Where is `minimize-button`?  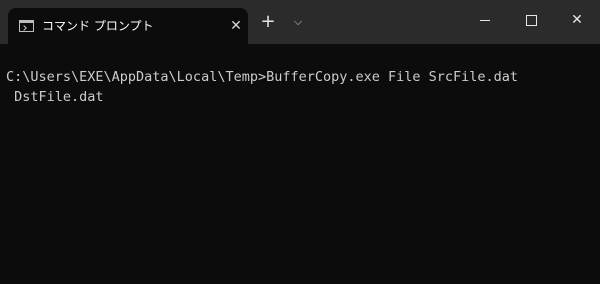 minimize-button is located at coordinates (485, 20).